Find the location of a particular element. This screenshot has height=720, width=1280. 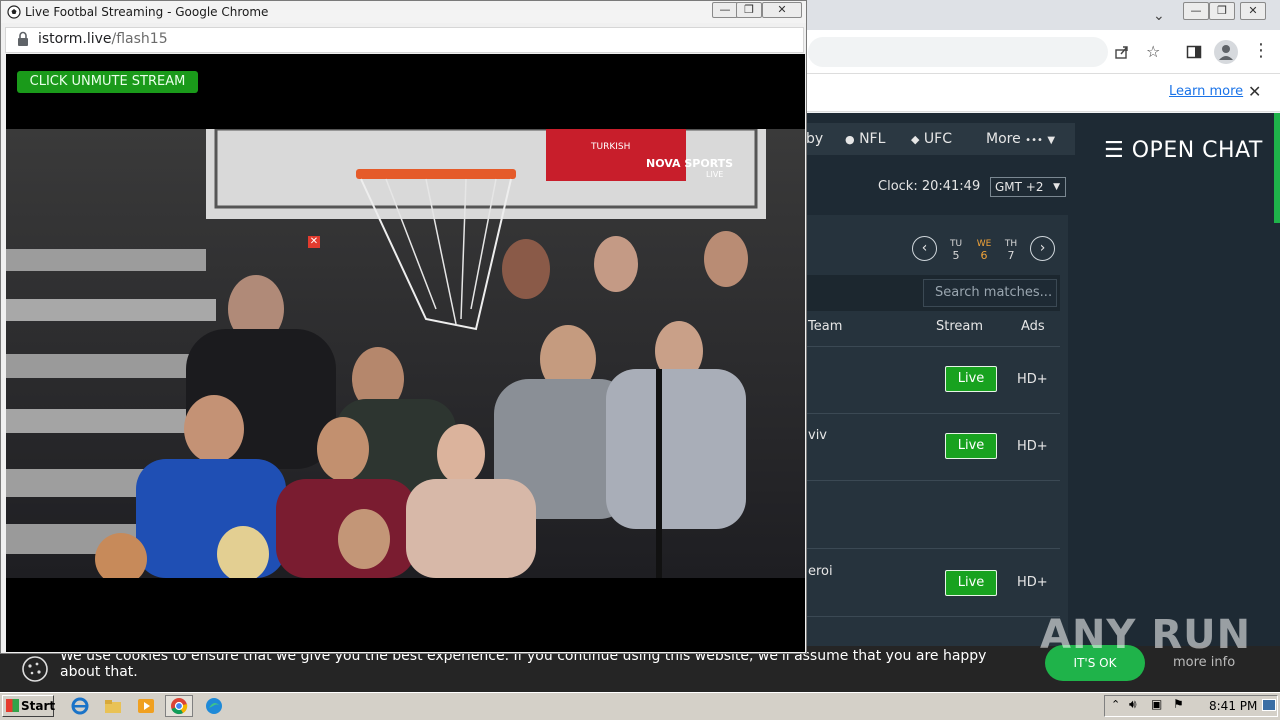

anyrun-watermark: ANY RUN is located at coordinates (1146, 635).